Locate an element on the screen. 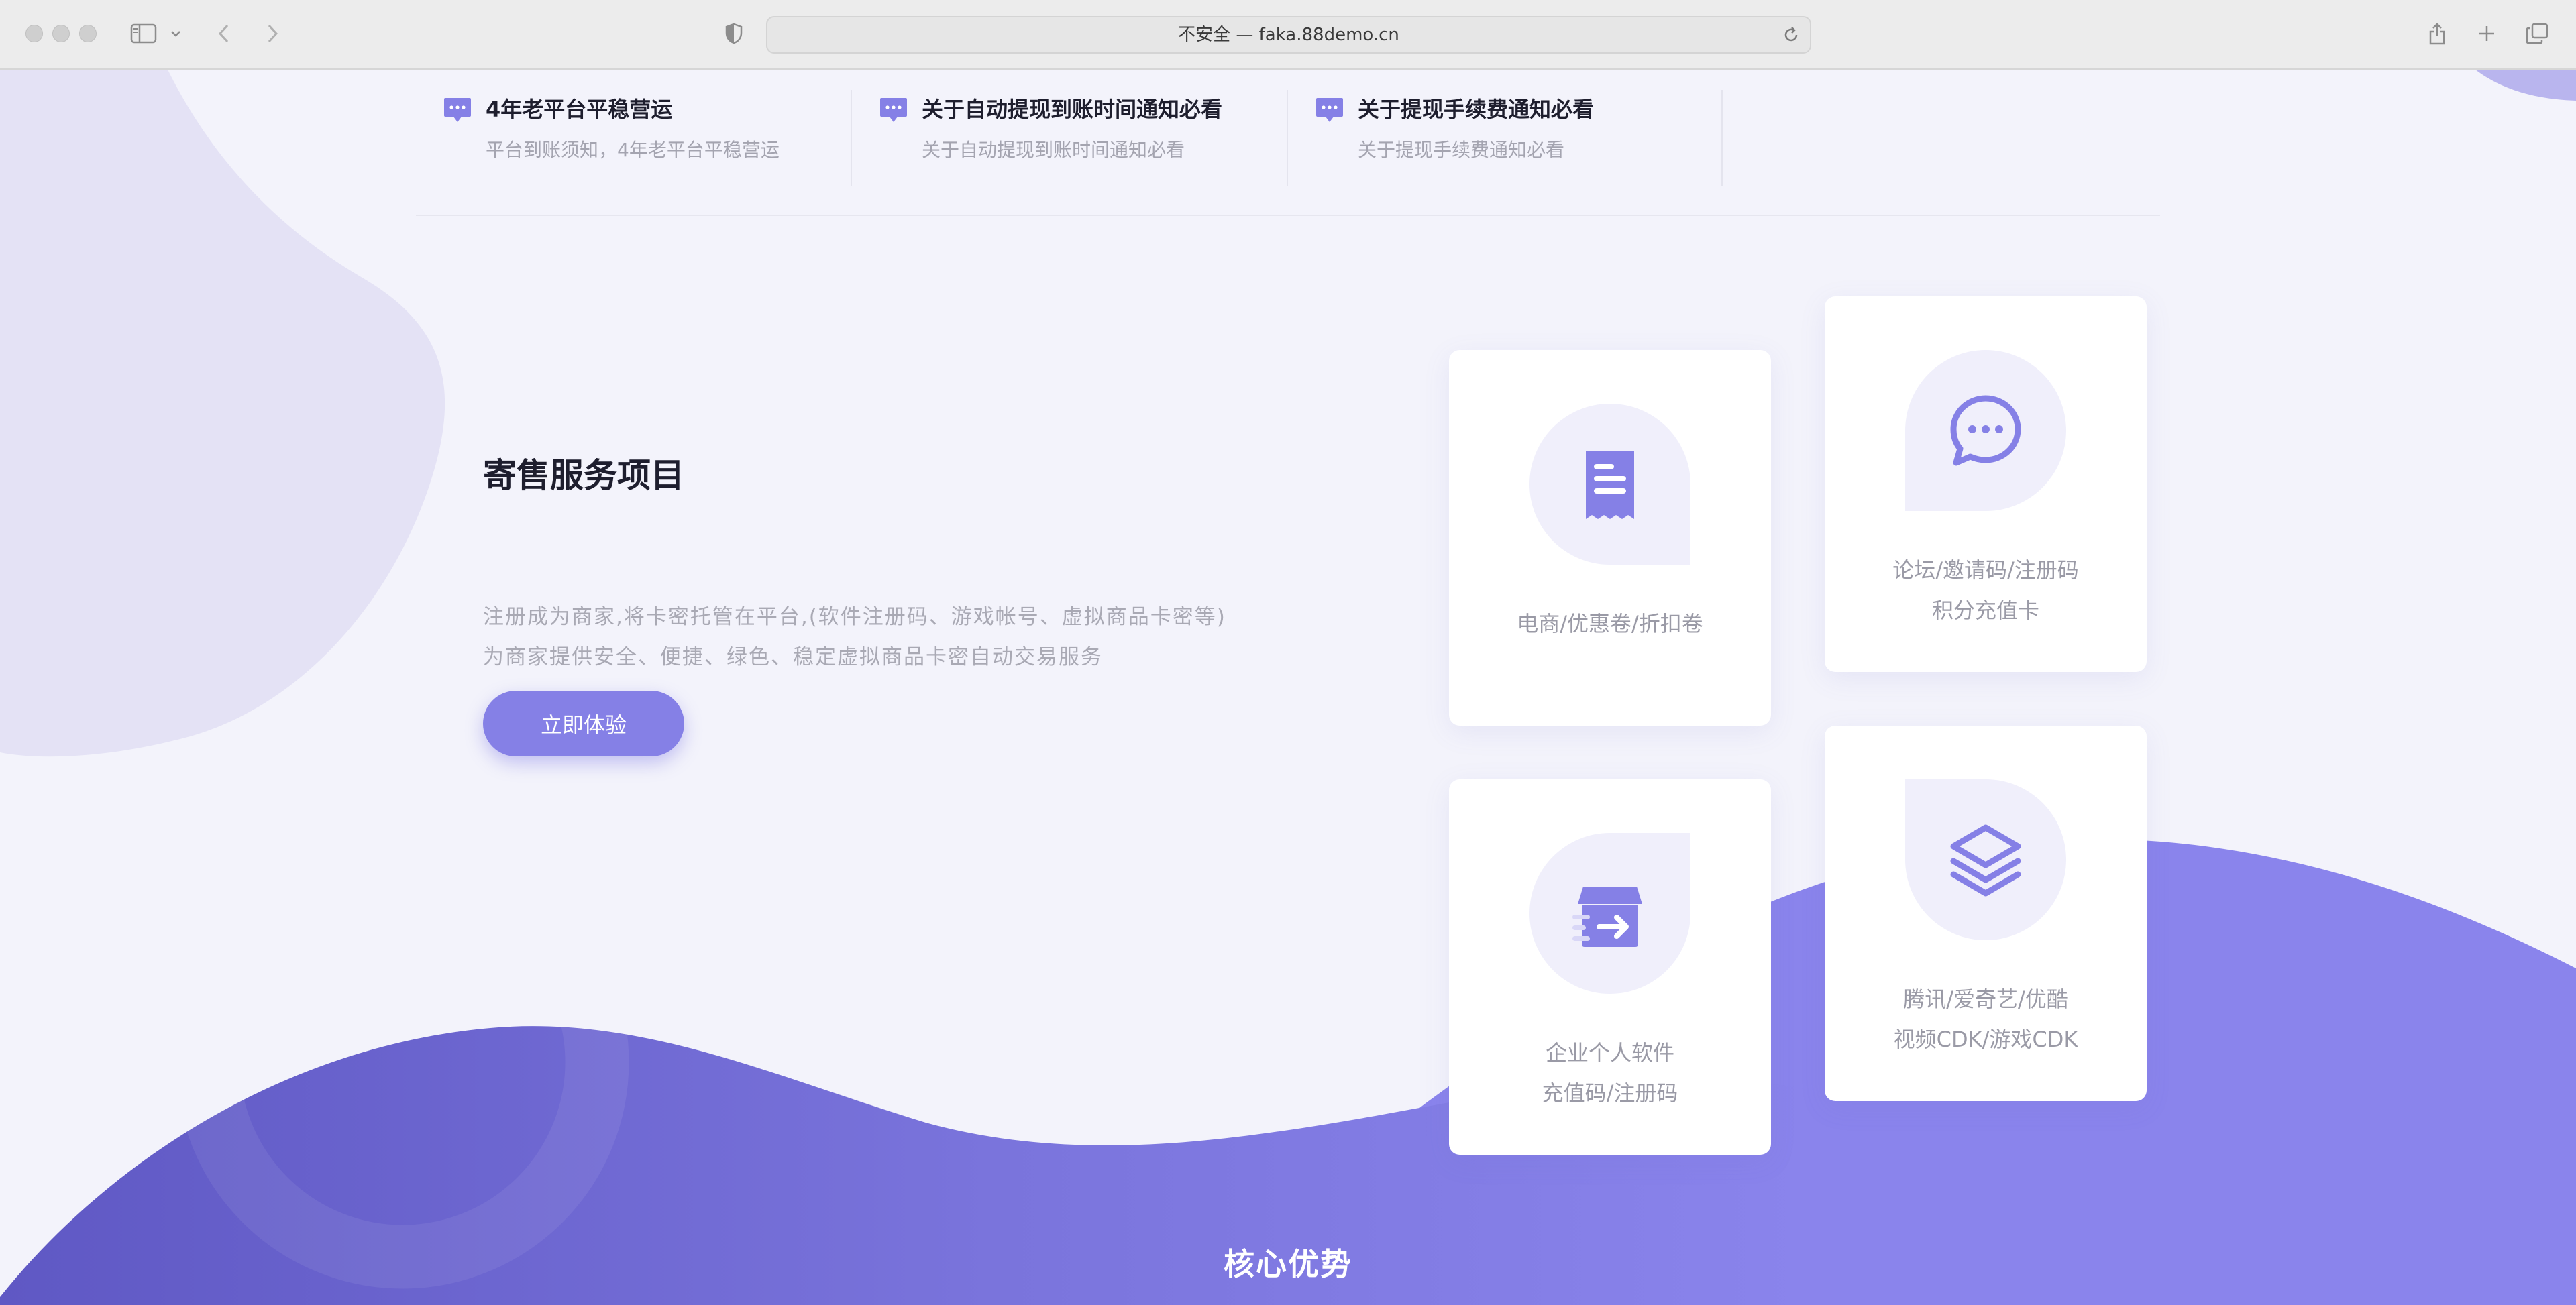  service-card: 电商/优惠卷/折扣卷 is located at coordinates (1610, 538).